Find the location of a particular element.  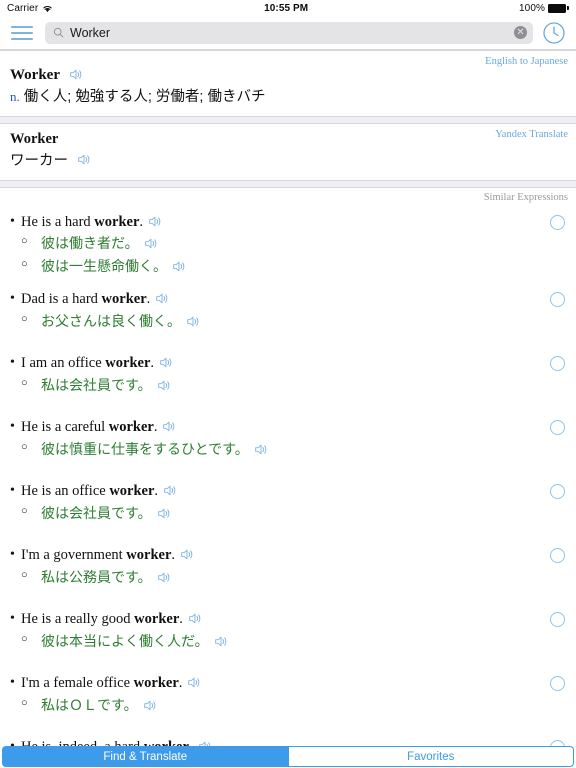

expression-translation: ○ 彼は慎重に仕事をするひとです。 is located at coordinates (272, 449).